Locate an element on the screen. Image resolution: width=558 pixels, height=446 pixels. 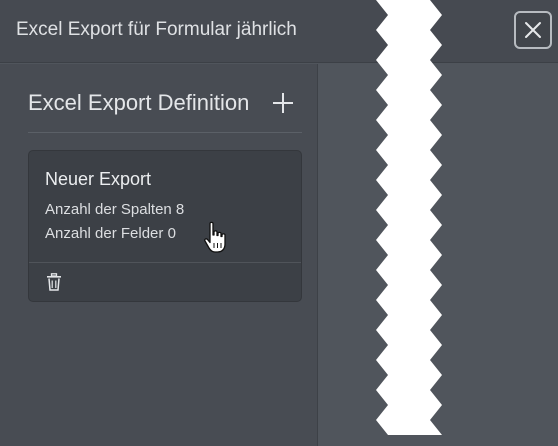
hand-cursor-icon is located at coordinates (215, 237).